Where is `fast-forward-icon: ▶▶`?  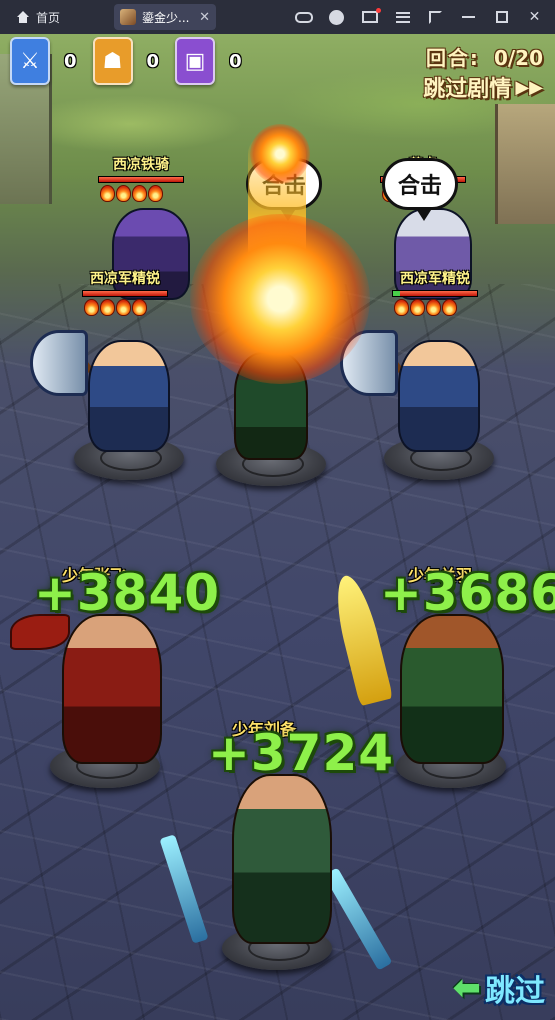 fast-forward-icon: ▶▶ is located at coordinates (529, 87).